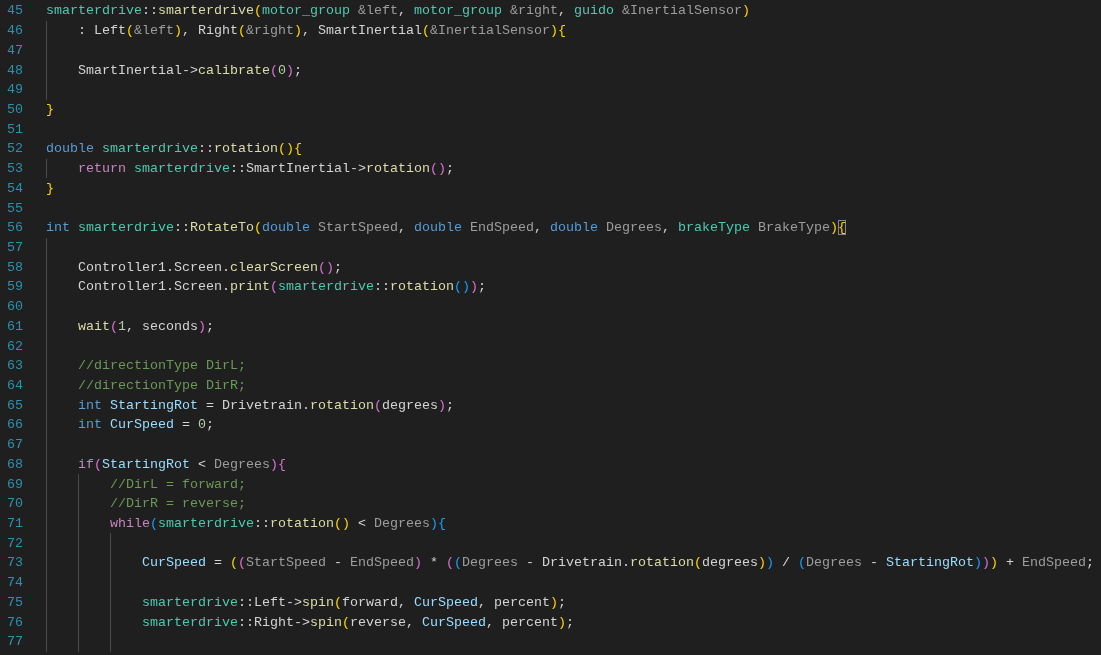  Describe the element at coordinates (174, 149) in the screenshot. I see `code-line: double smarterdrive::rotation(){` at that location.